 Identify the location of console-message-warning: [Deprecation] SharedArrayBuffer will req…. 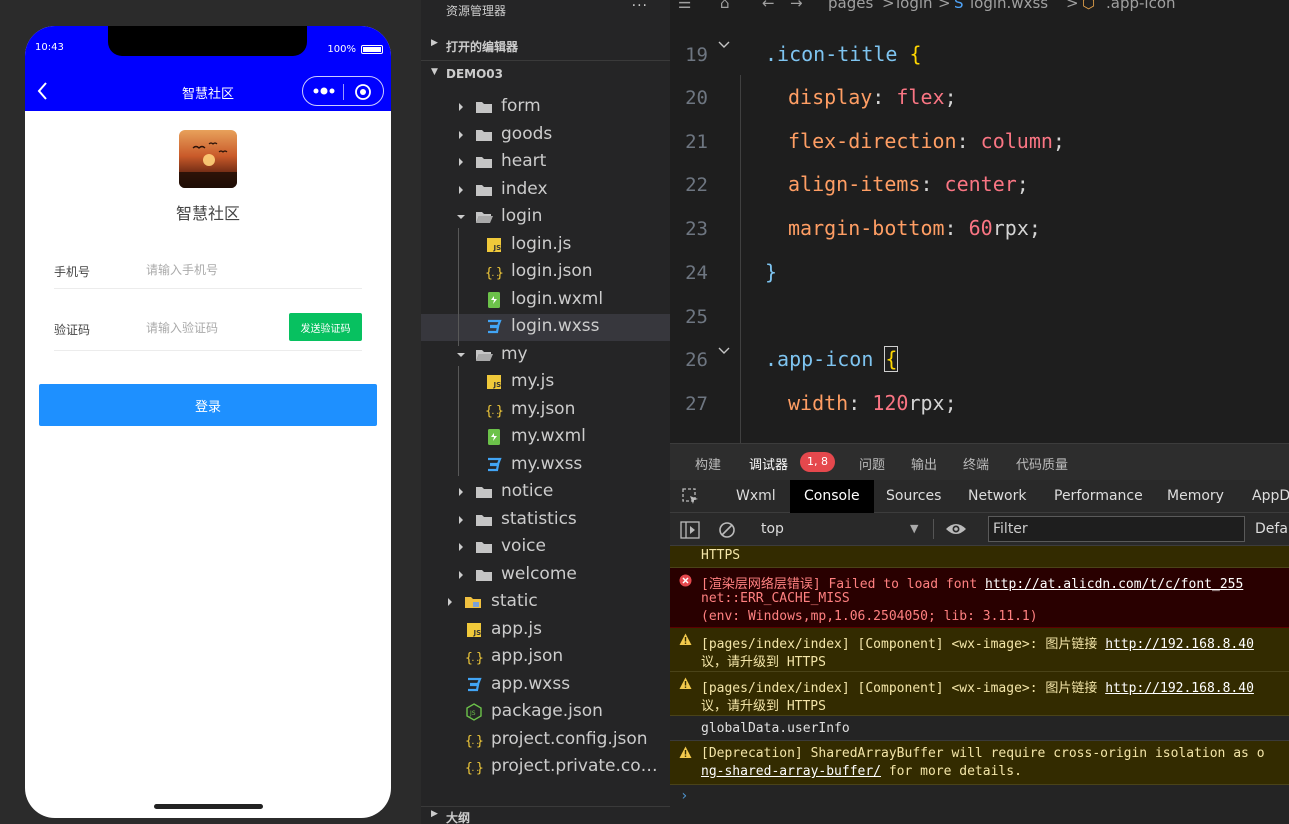
(979, 763).